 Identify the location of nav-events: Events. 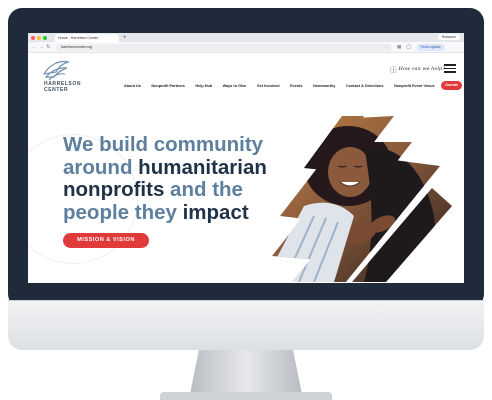
(296, 86).